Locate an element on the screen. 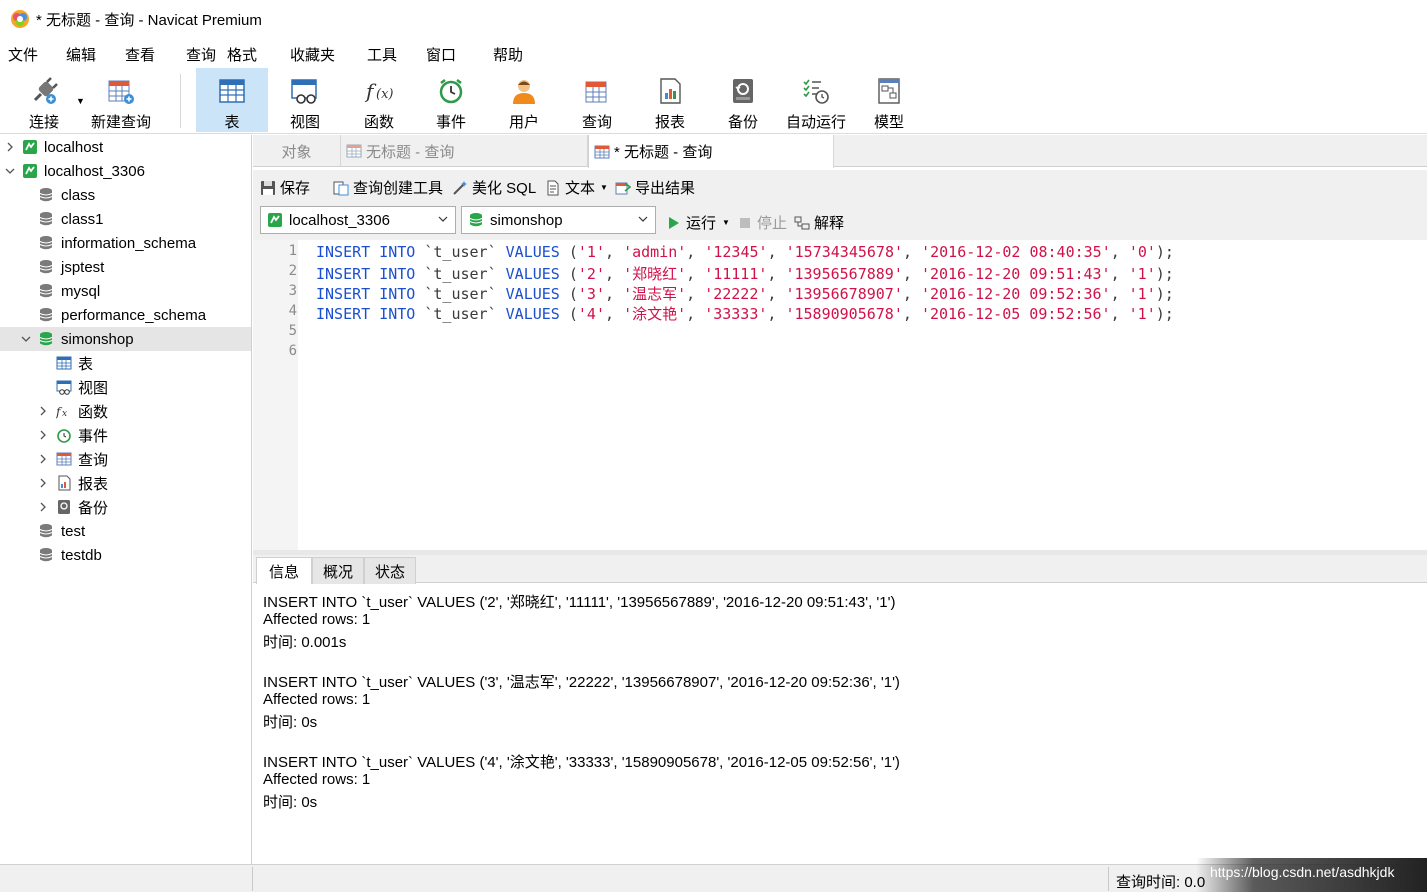  export-results-button: 导出结果 is located at coordinates (655, 187).